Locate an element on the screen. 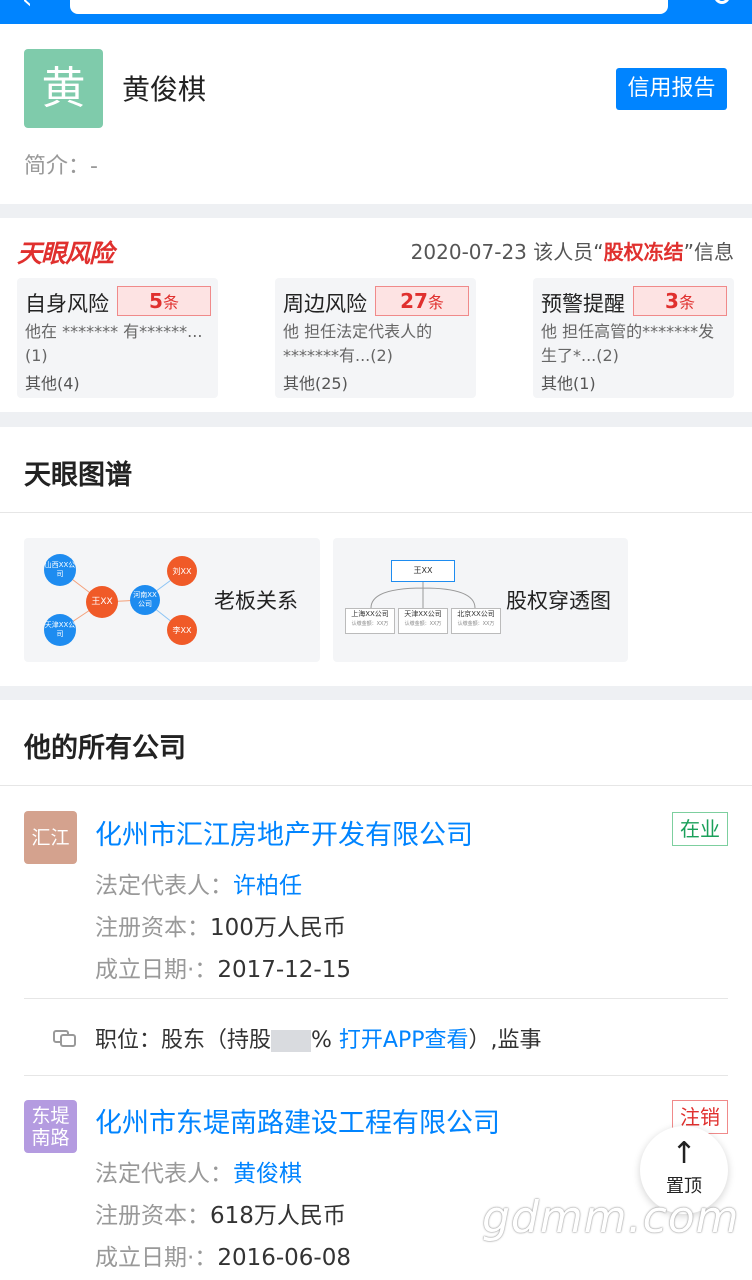  intro-text: 简介：- is located at coordinates (61, 166).